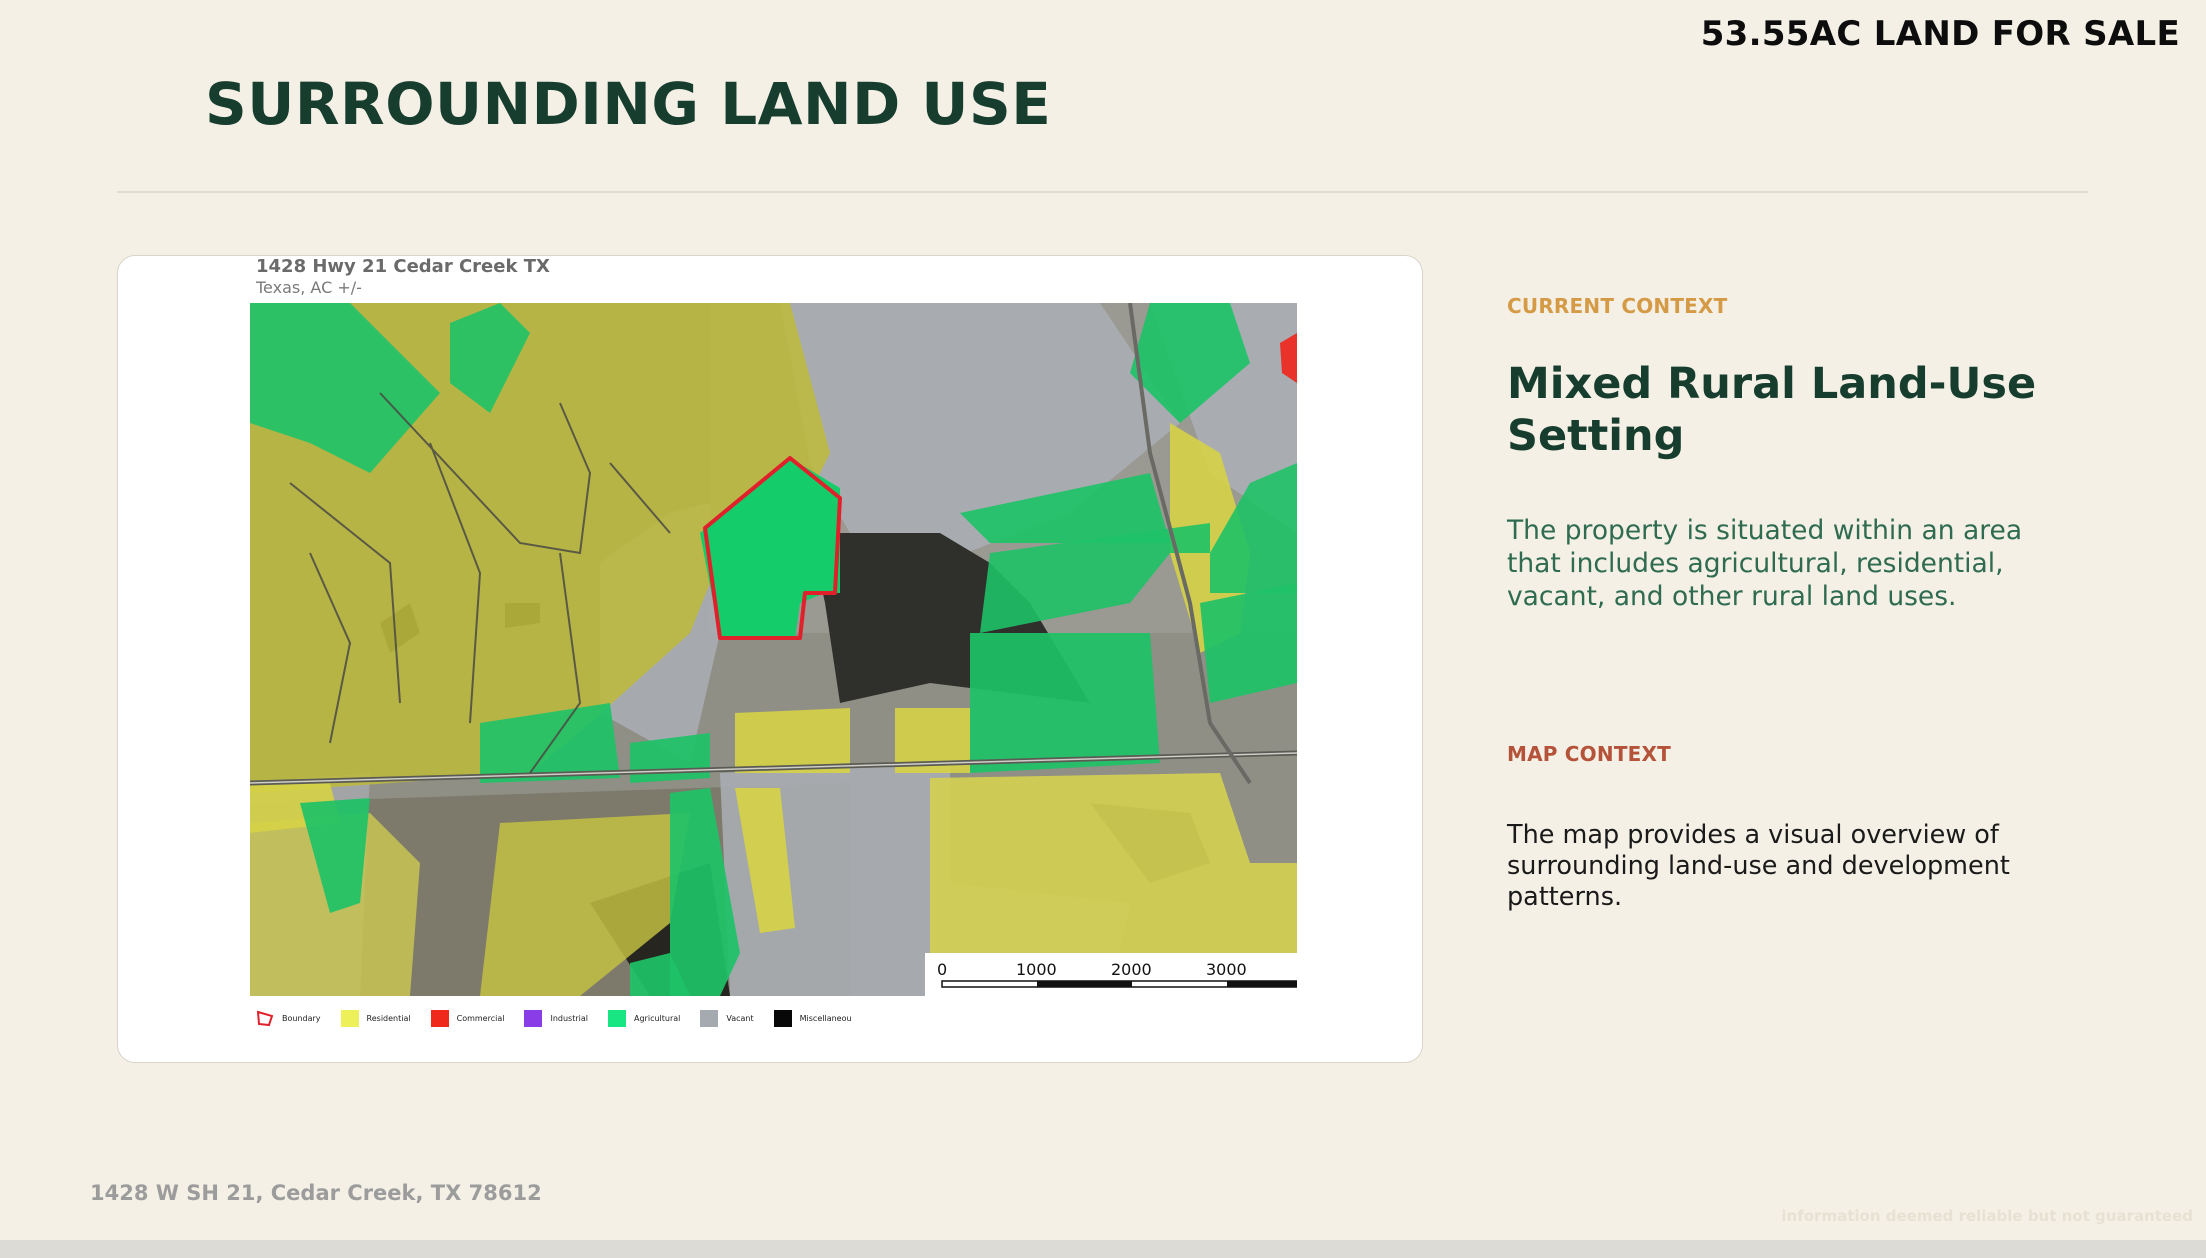  What do you see at coordinates (309, 287) in the screenshot?
I see `map-caption-subtitle: Texas, AC +/-` at bounding box center [309, 287].